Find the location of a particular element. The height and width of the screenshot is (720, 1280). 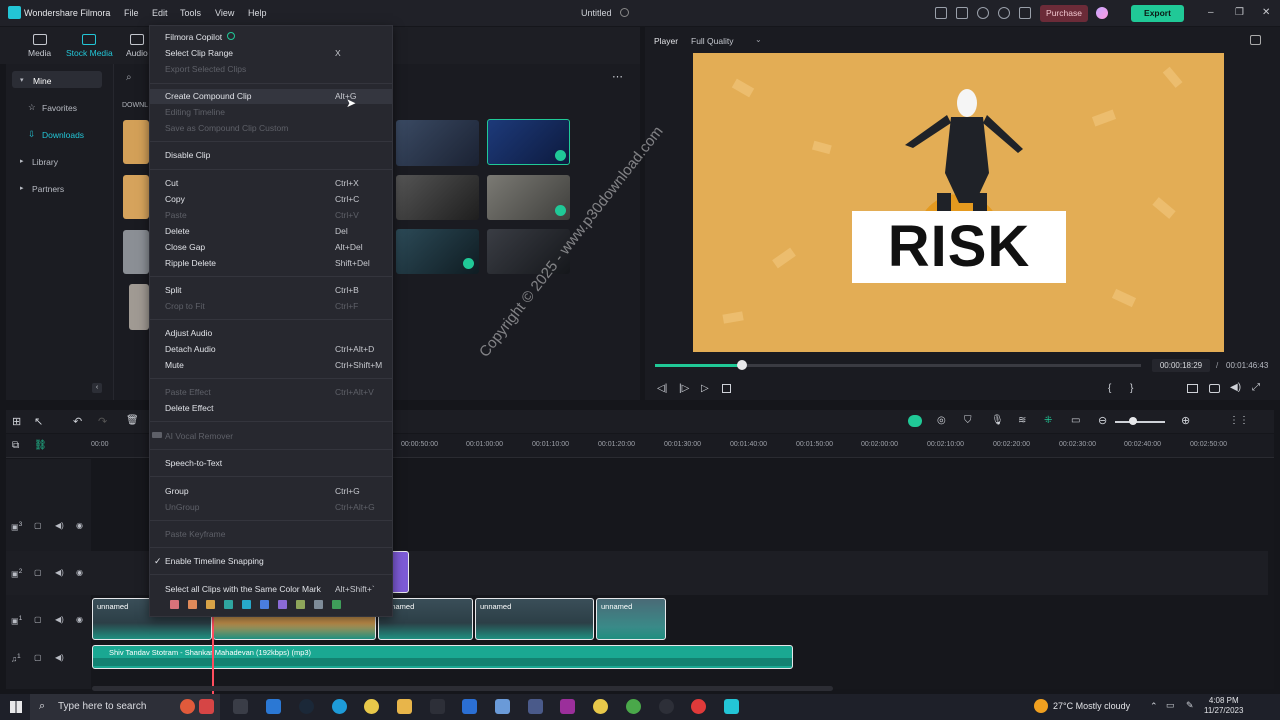

snap-icon: ⁜ is located at coordinates (1048, 420).